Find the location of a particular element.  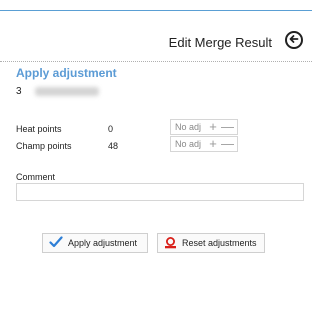

reset-adjustments-label: Reset adjustments is located at coordinates (219, 243).